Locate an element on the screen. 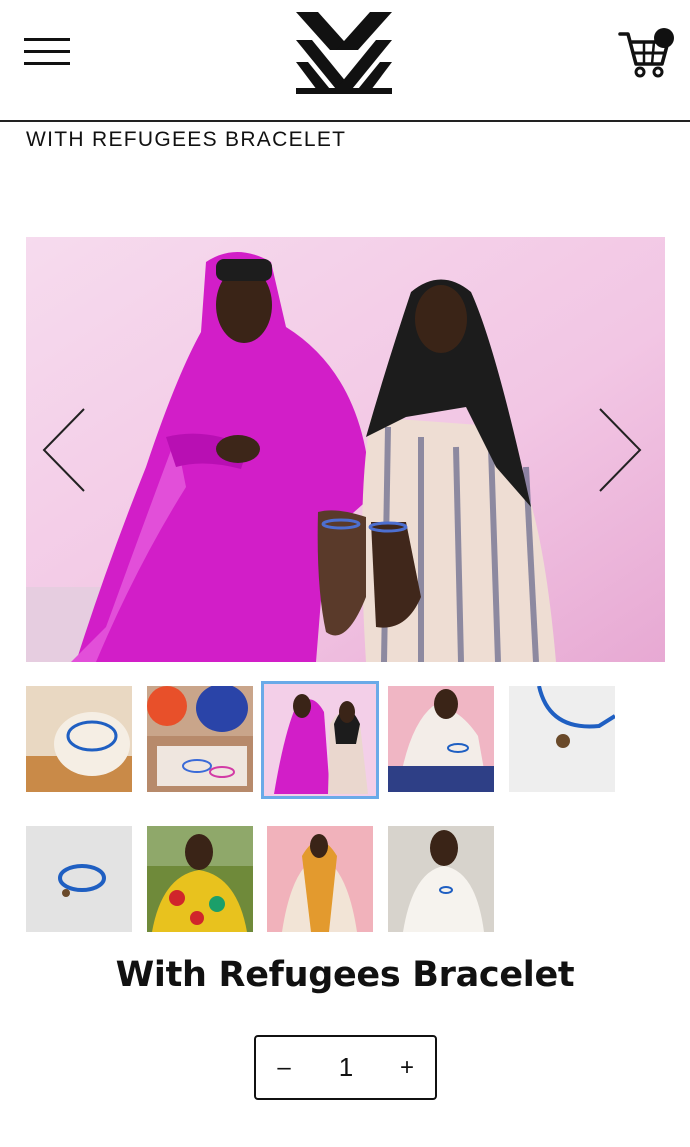 Image resolution: width=690 pixels, height=1147 pixels. gallery-next-arrow is located at coordinates (620, 450).